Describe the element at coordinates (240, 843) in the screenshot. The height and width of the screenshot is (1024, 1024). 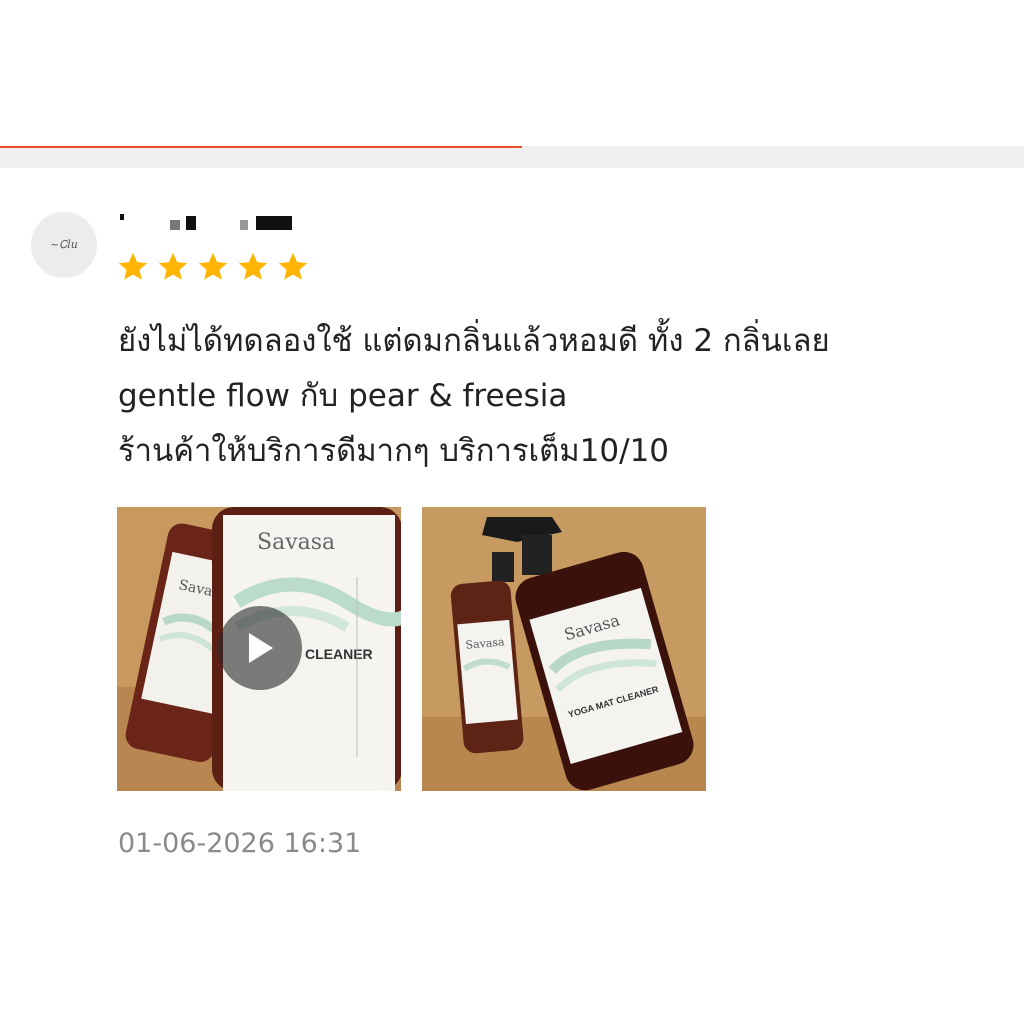
I see `review-timestamp: 01-06-2026 16:31` at that location.